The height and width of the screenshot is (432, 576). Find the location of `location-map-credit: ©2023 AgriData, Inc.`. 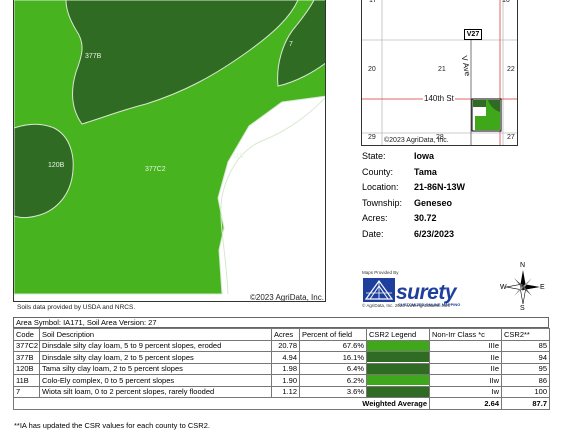

location-map-credit: ©2023 AgriData, Inc. is located at coordinates (416, 140).